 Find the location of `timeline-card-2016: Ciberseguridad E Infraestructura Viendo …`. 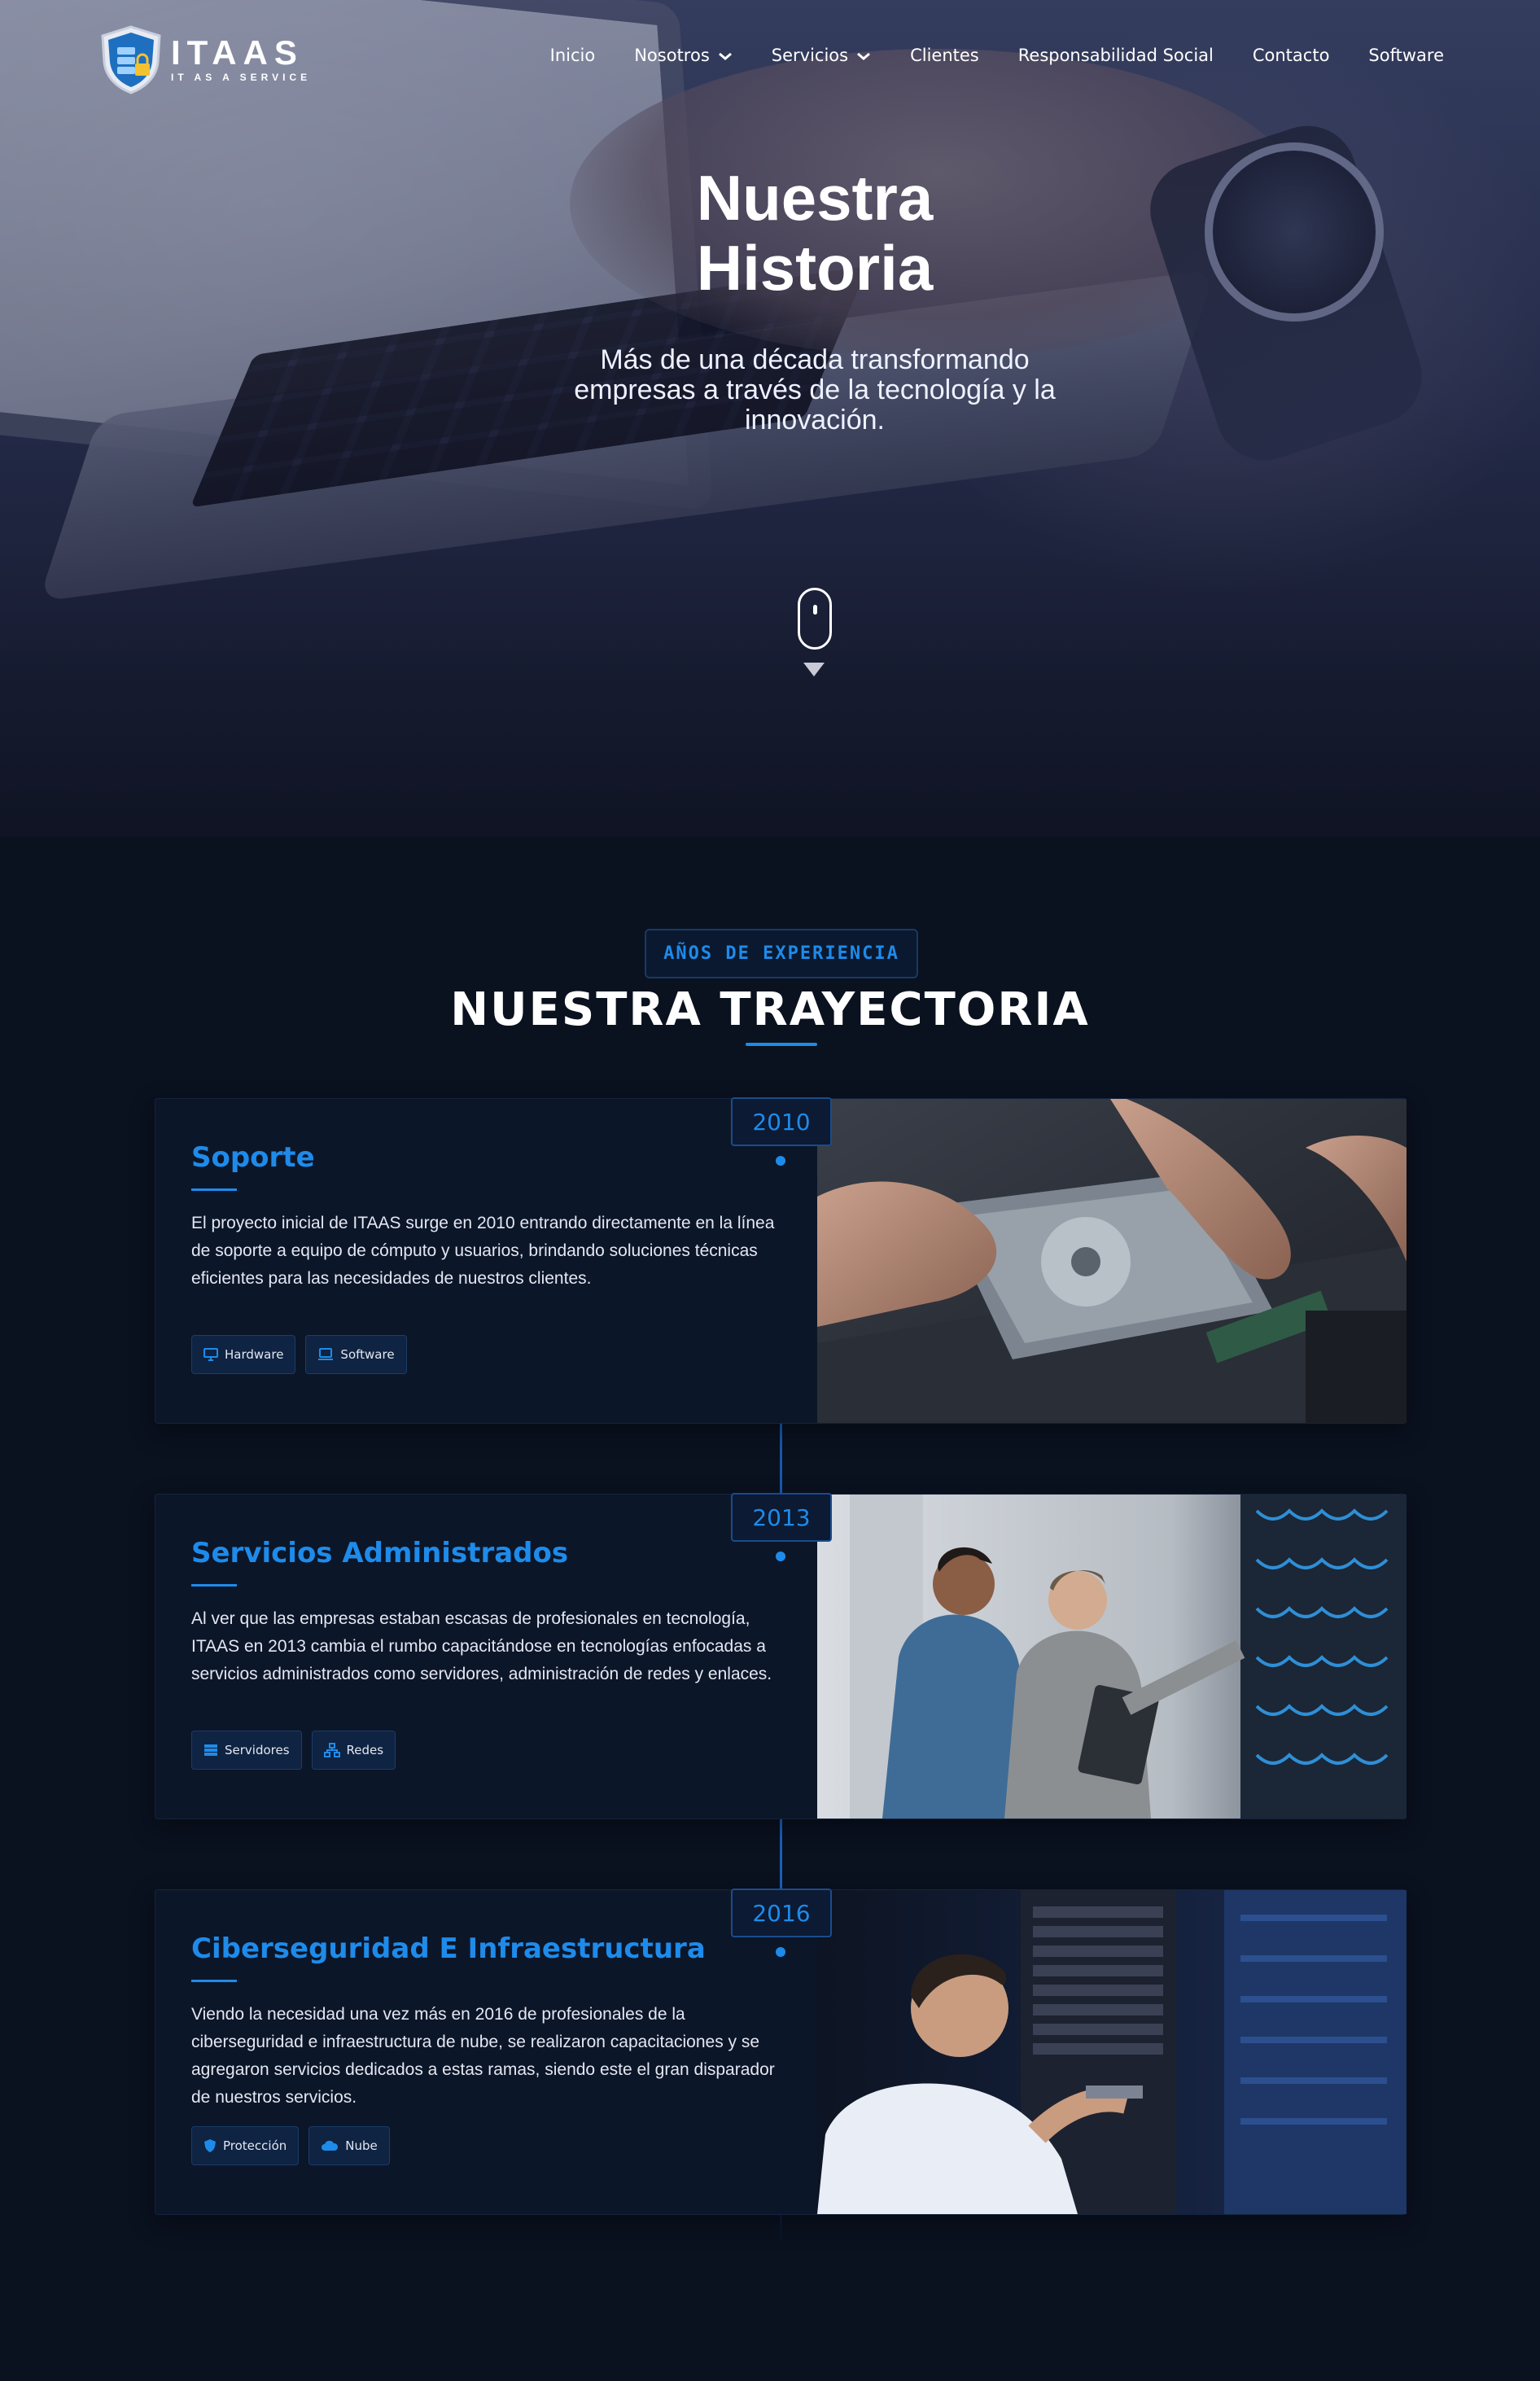

timeline-card-2016: Ciberseguridad E Infraestructura Viendo … is located at coordinates (781, 2052).